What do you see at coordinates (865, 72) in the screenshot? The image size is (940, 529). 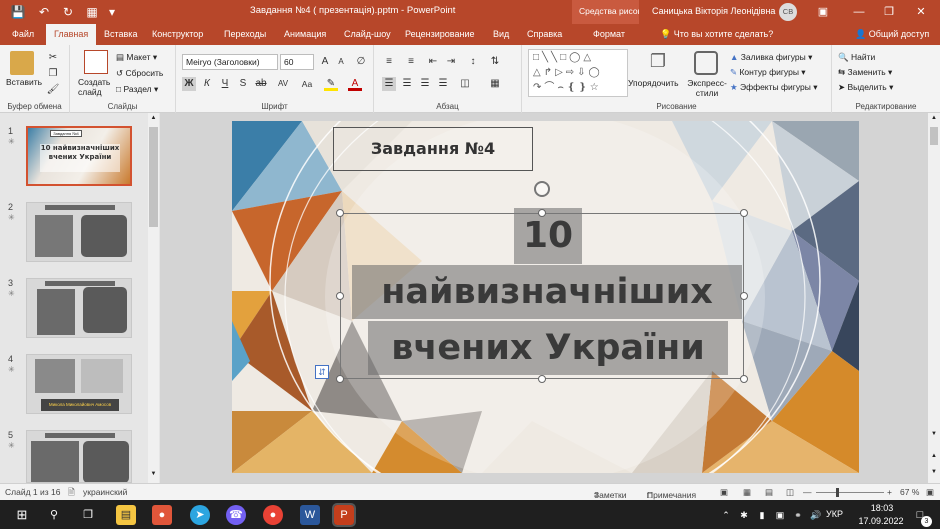 I see `replace-button: ⇆ Заменить ▾` at bounding box center [865, 72].